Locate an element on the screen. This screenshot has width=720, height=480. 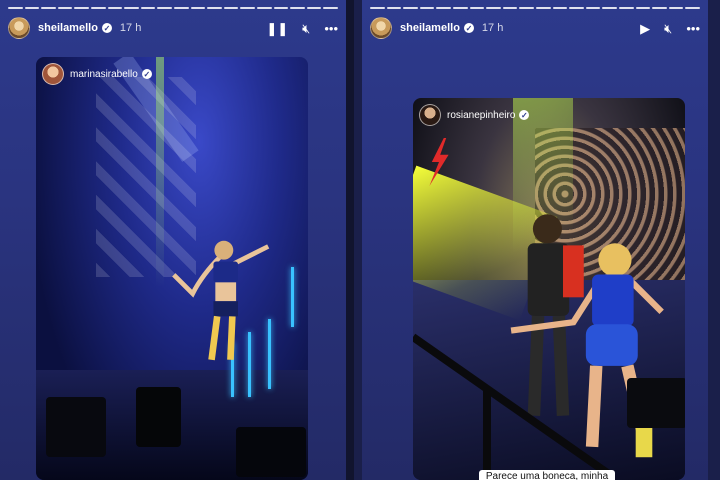
story-divider is located at coordinates (350, 240).